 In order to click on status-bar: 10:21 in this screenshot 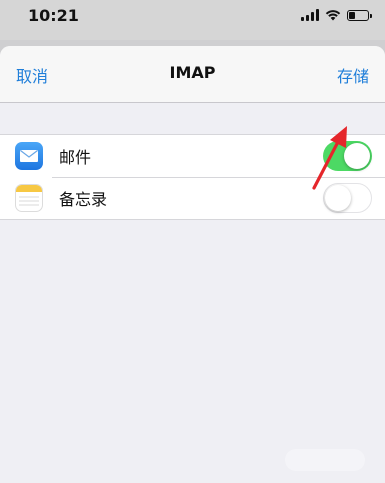, I will do `click(192, 20)`.